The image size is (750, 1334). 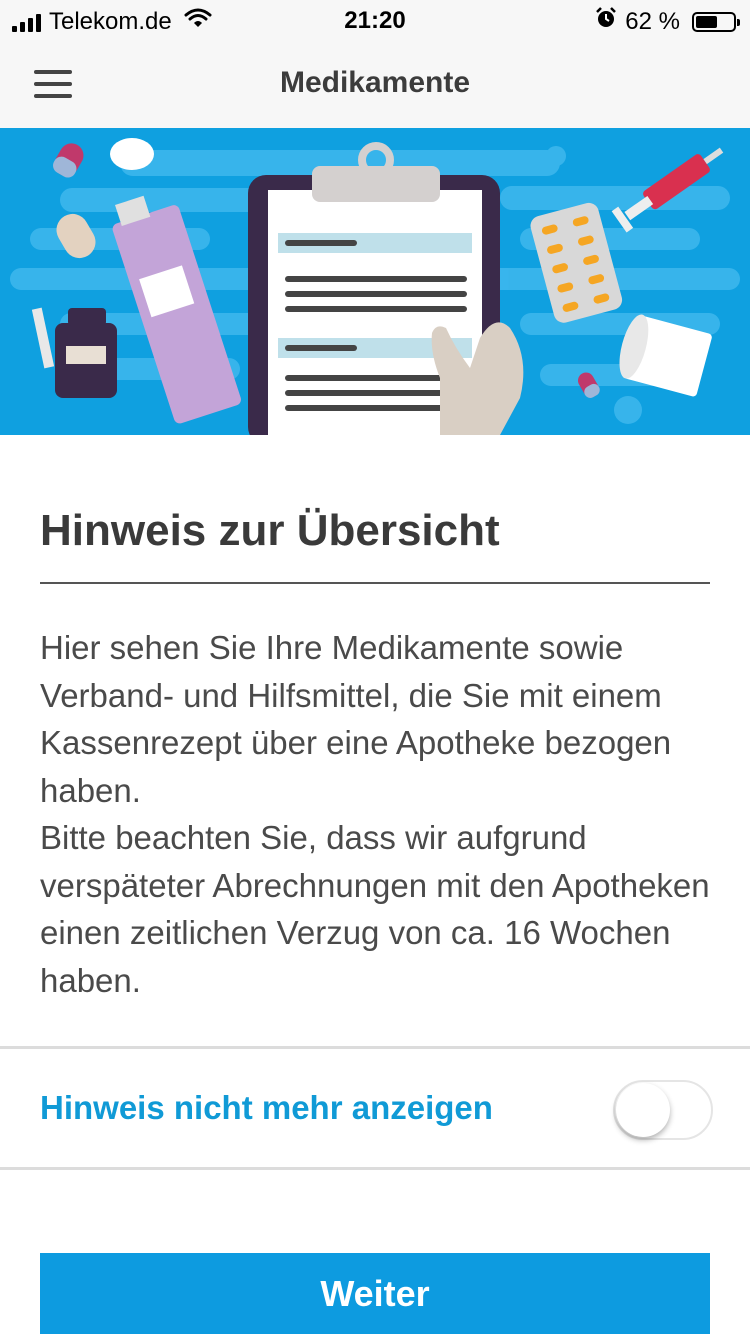 I want to click on dont-show-again-label: Hinweis nicht mehr anzeigen, so click(x=266, y=1107).